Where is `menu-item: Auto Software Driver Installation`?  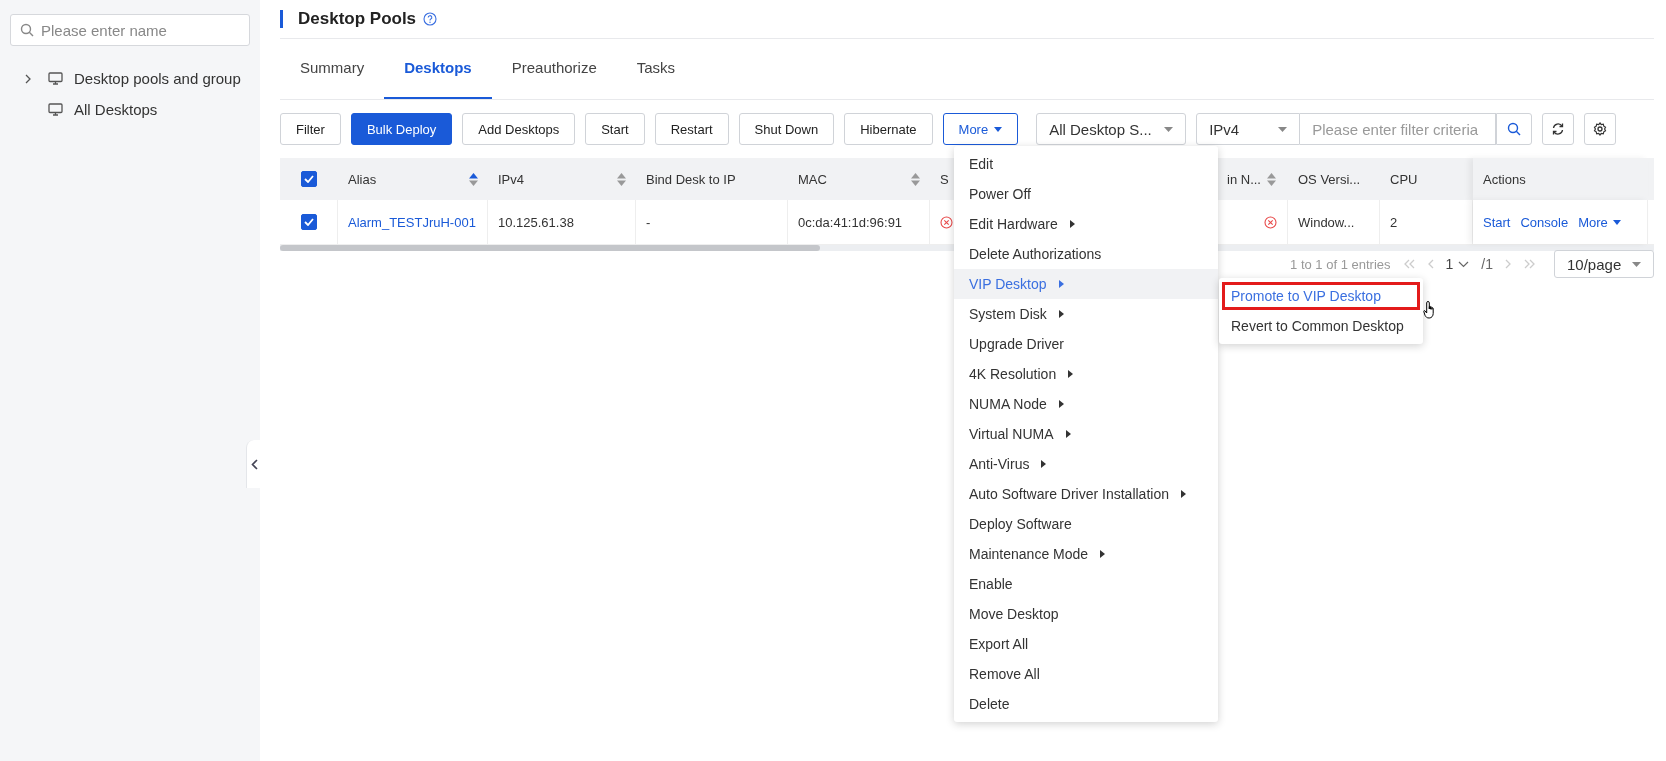 menu-item: Auto Software Driver Installation is located at coordinates (1086, 494).